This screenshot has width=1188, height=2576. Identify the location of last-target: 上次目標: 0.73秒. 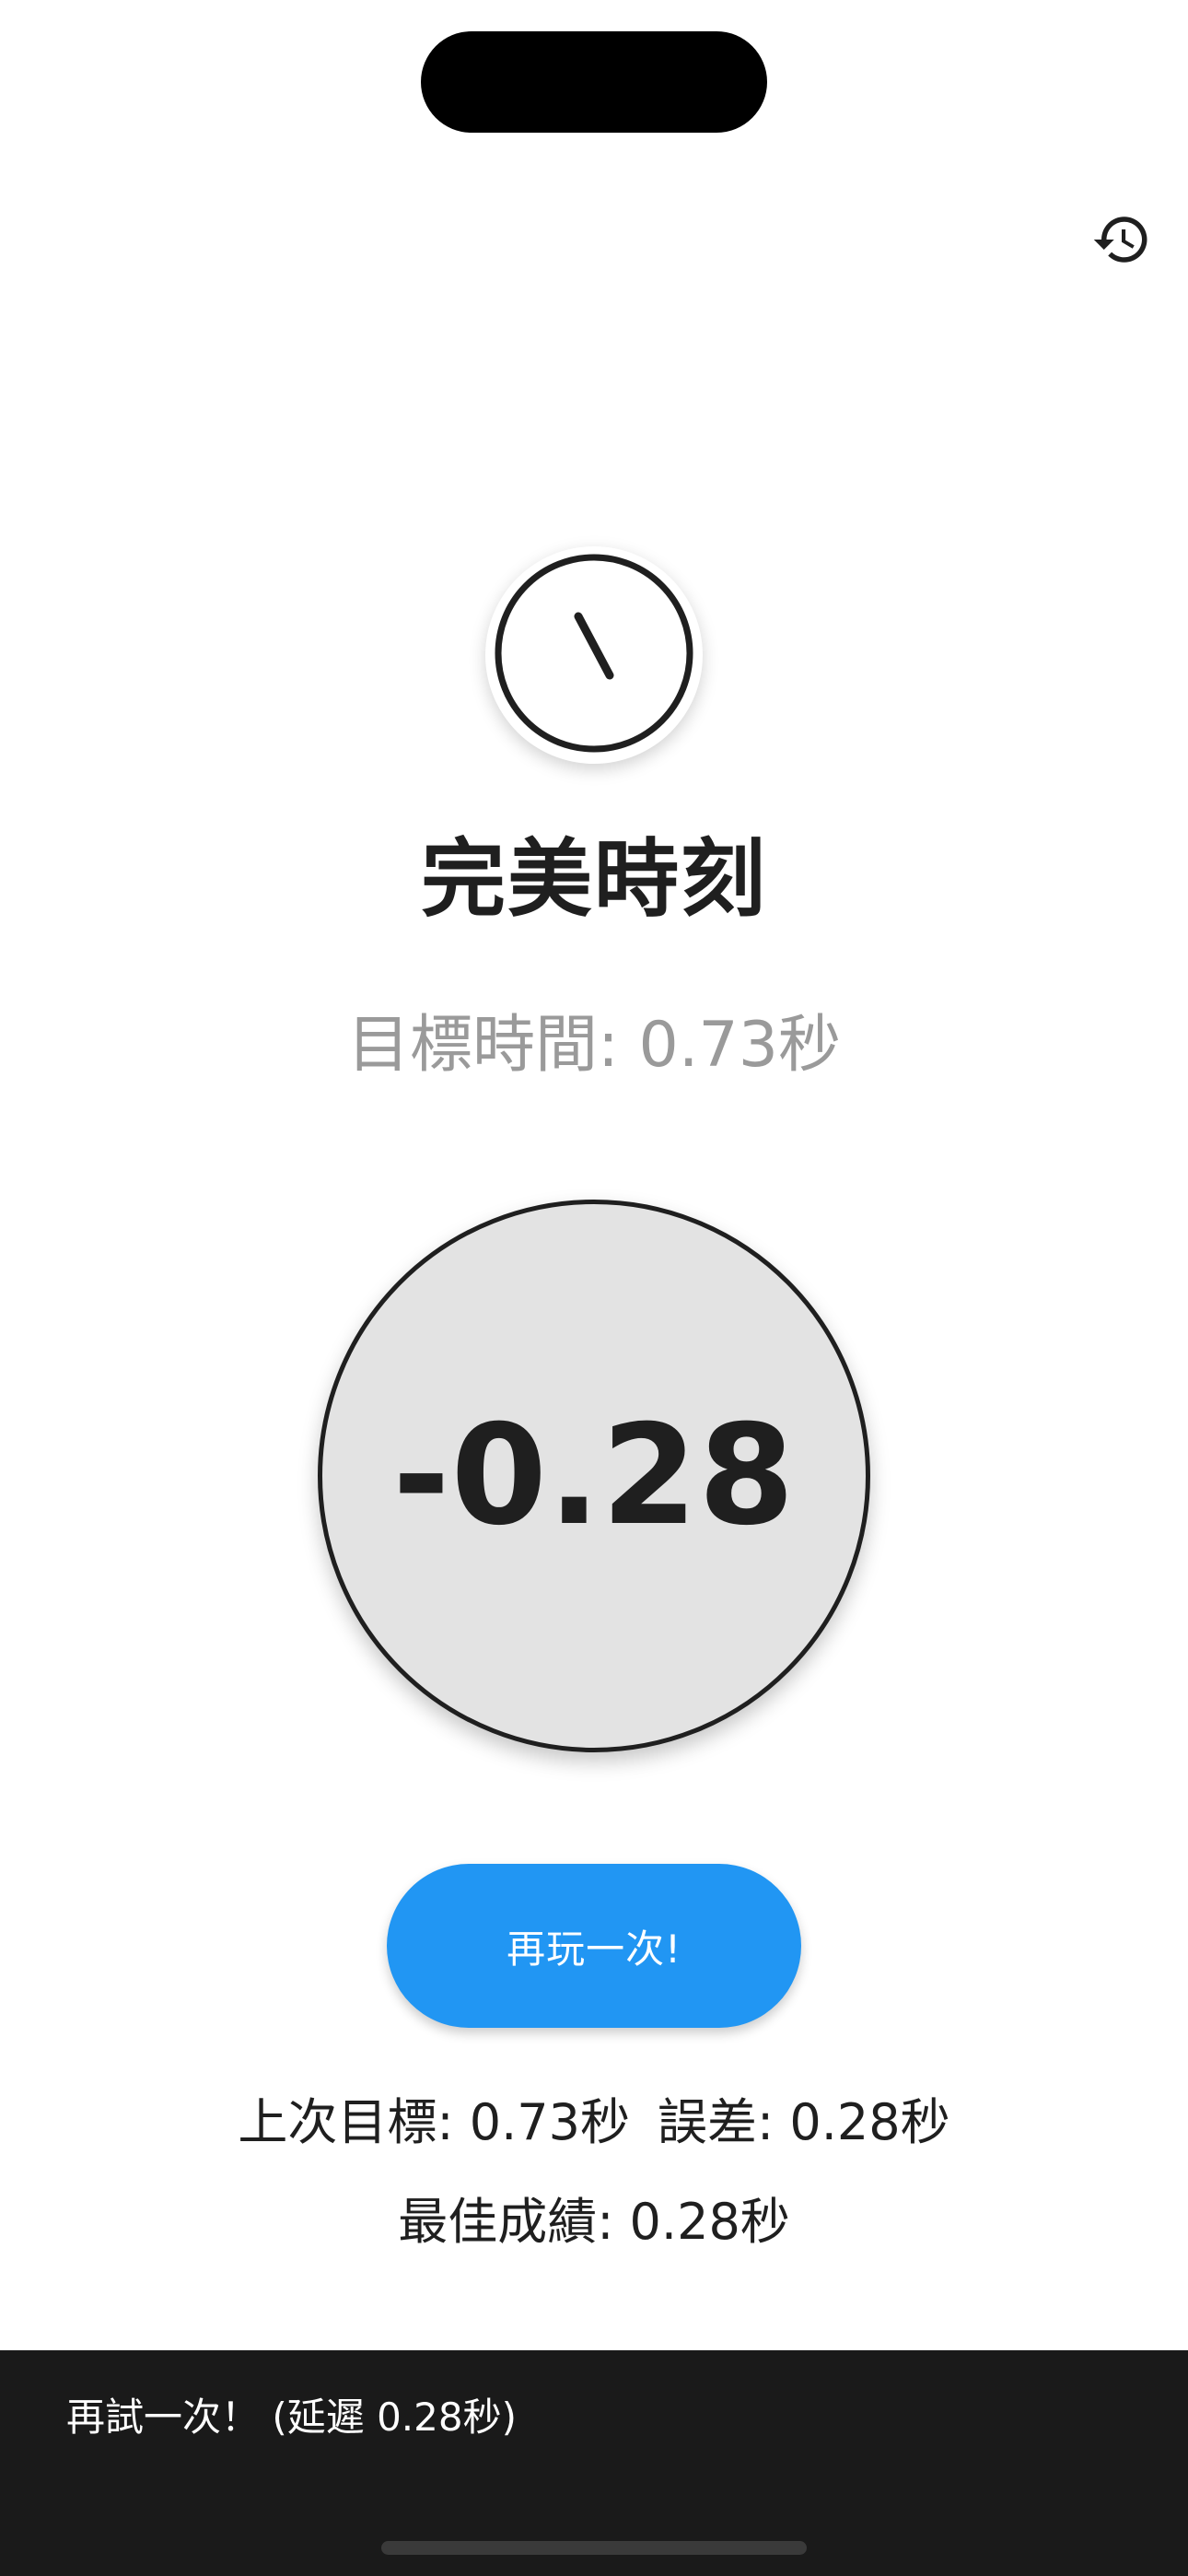
(434, 2122).